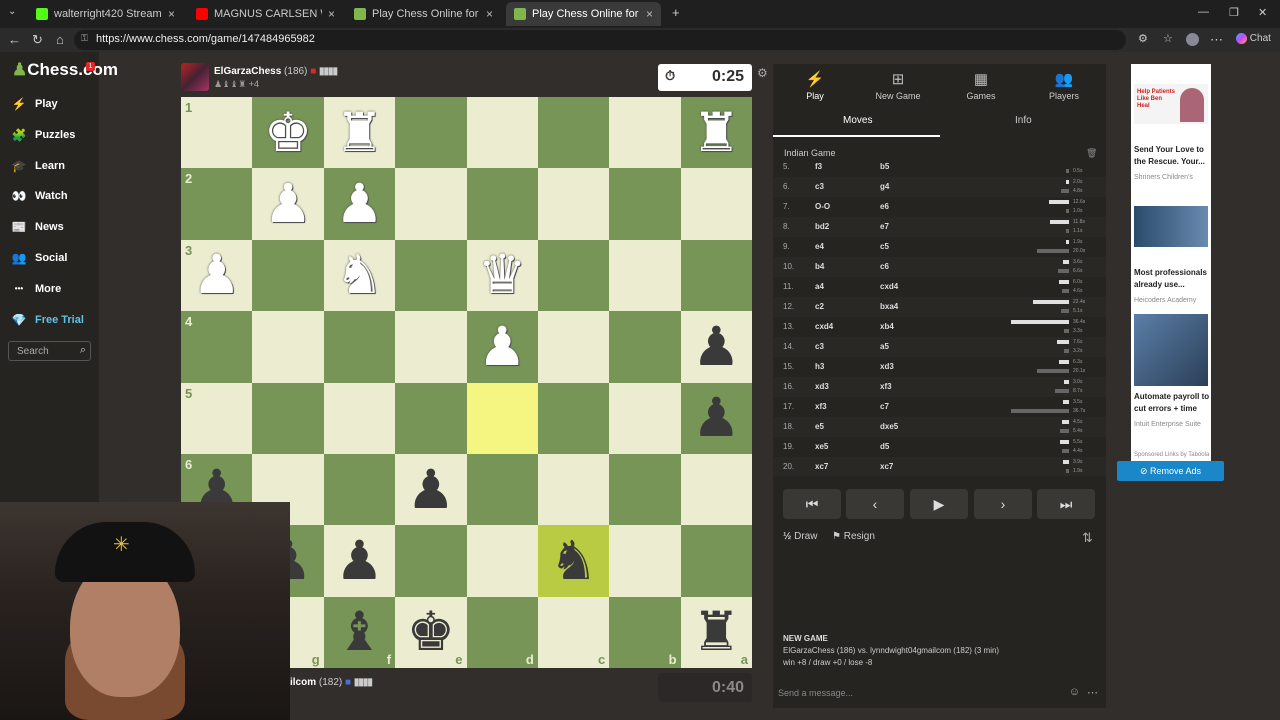 The image size is (1280, 720). Describe the element at coordinates (884, 406) in the screenshot. I see `black-move: c7` at that location.